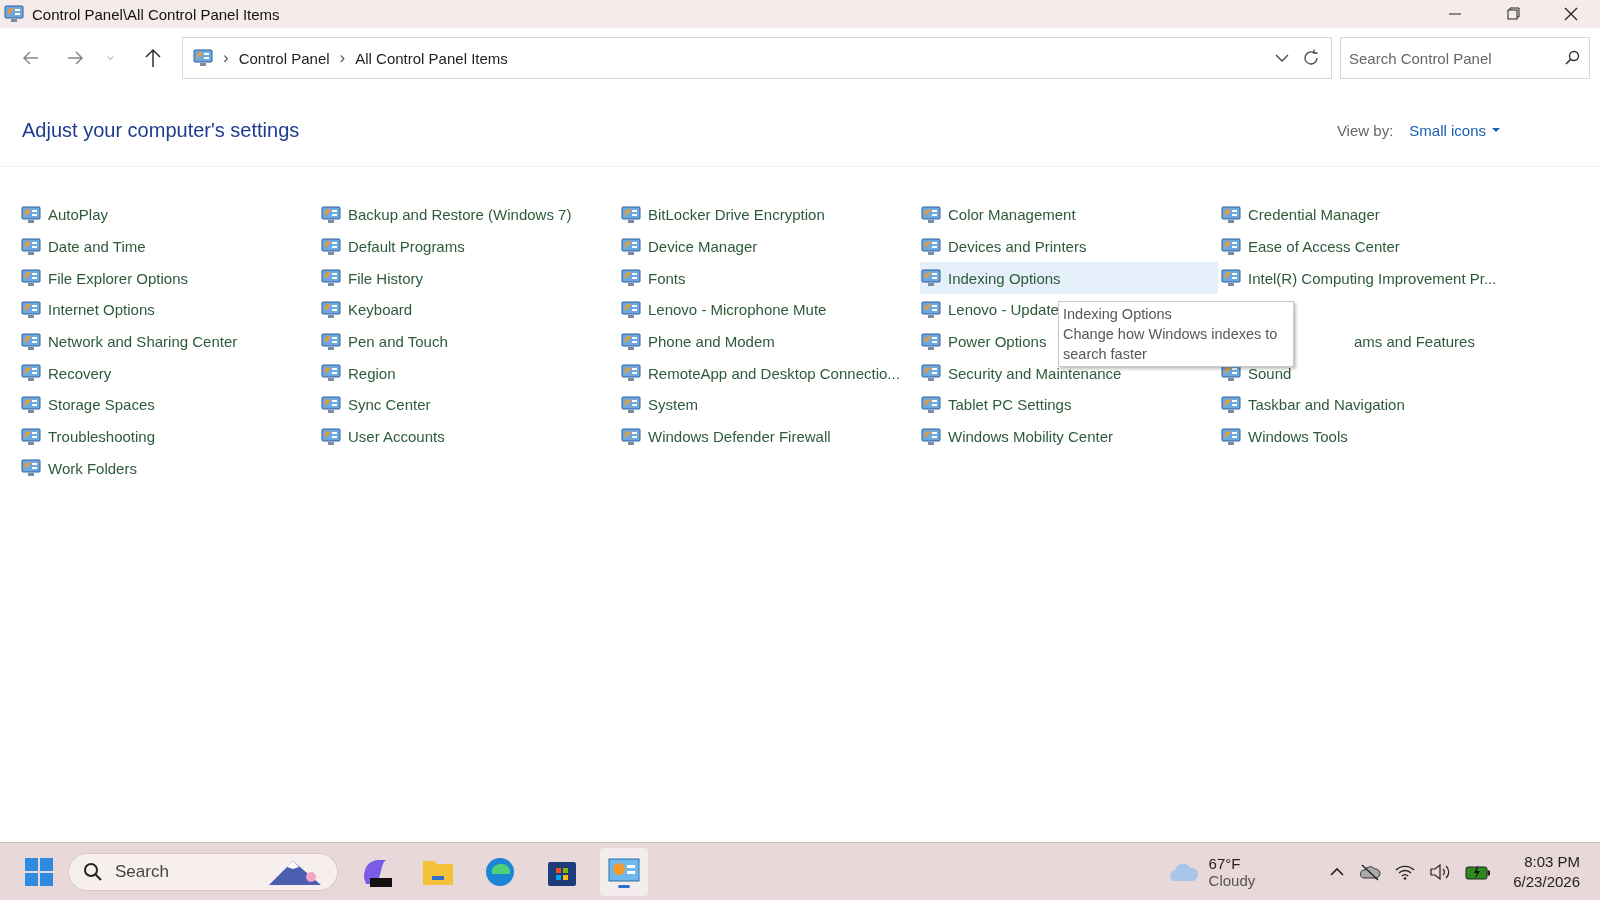  Describe the element at coordinates (1118, 314) in the screenshot. I see `tooltip-title: Indexing Options` at that location.